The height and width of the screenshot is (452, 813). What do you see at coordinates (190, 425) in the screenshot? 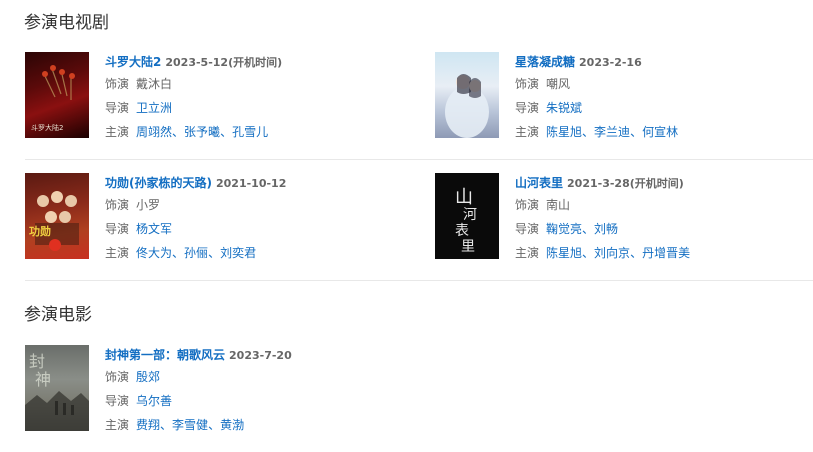
I see `cast-link: 李雪健` at bounding box center [190, 425].